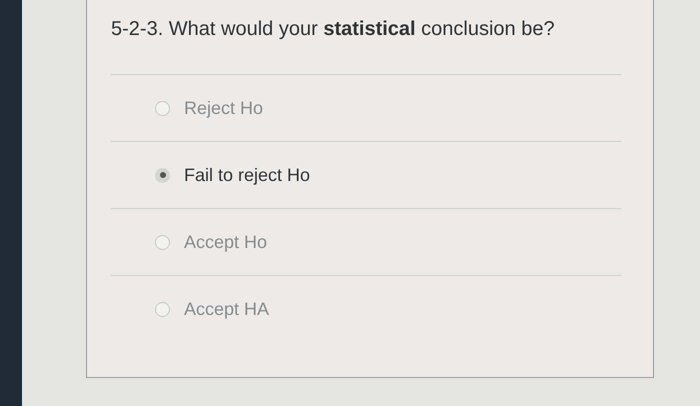 Image resolution: width=700 pixels, height=406 pixels. I want to click on option-label: Reject Ho, so click(224, 108).